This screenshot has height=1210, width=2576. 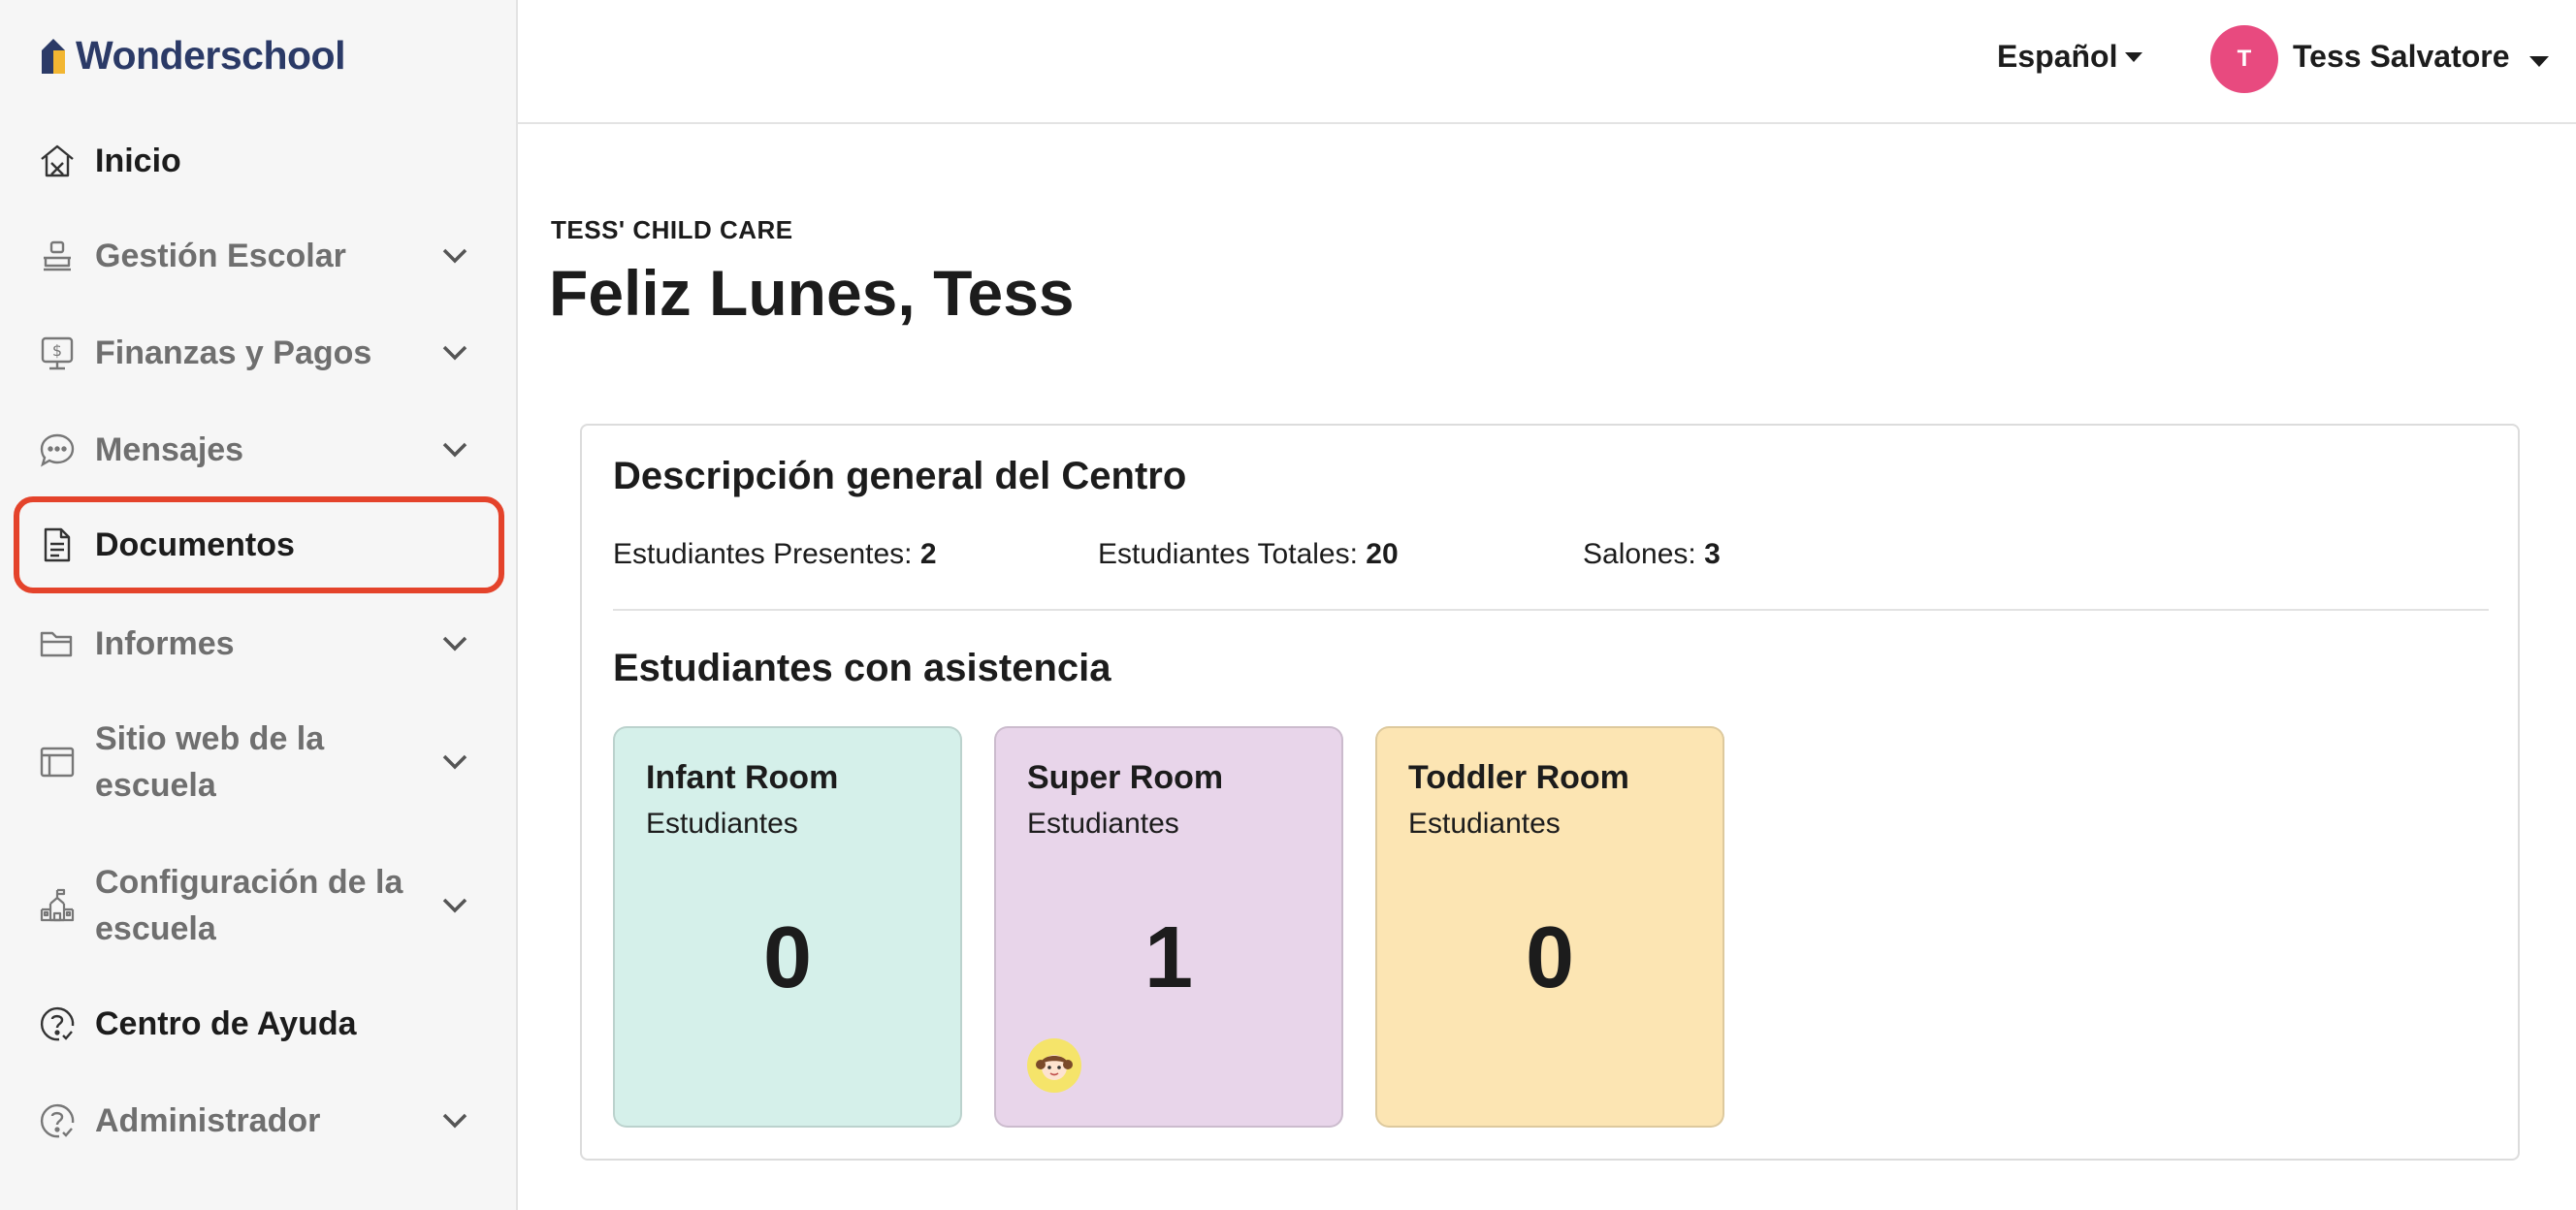 What do you see at coordinates (1547, 62) in the screenshot?
I see `top-bar: Español T Tess Salvatore` at bounding box center [1547, 62].